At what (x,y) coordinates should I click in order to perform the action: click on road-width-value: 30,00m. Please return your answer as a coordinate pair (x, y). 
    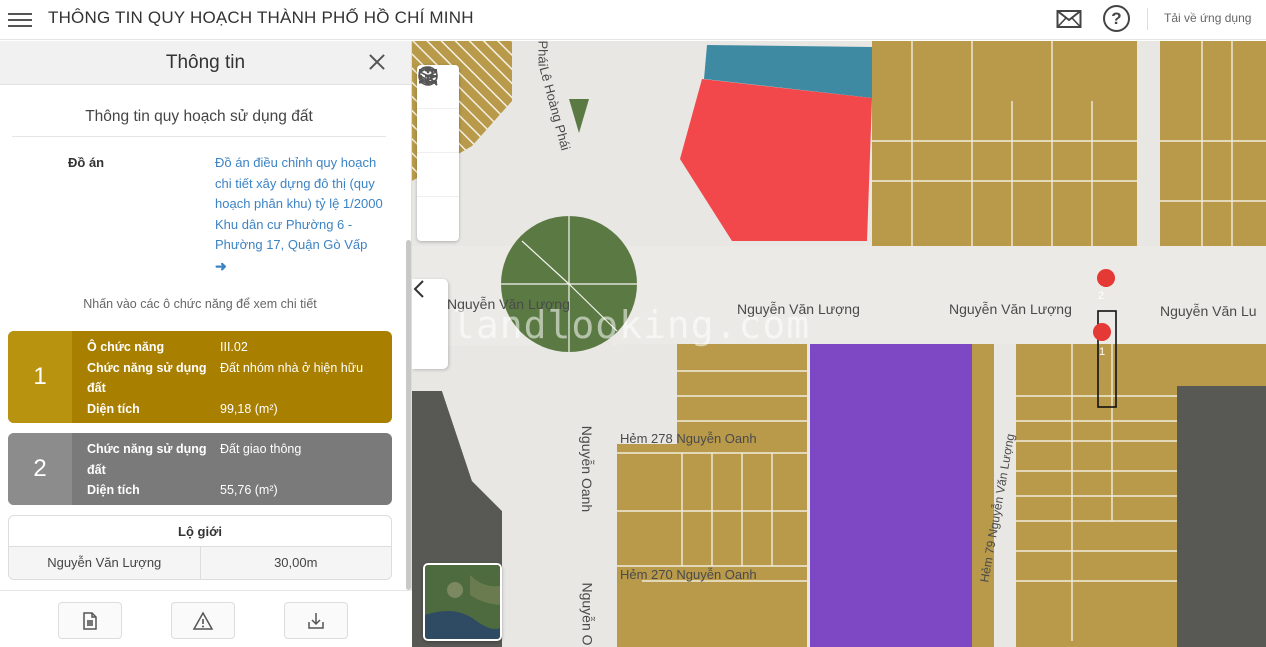
    Looking at the image, I should click on (296, 562).